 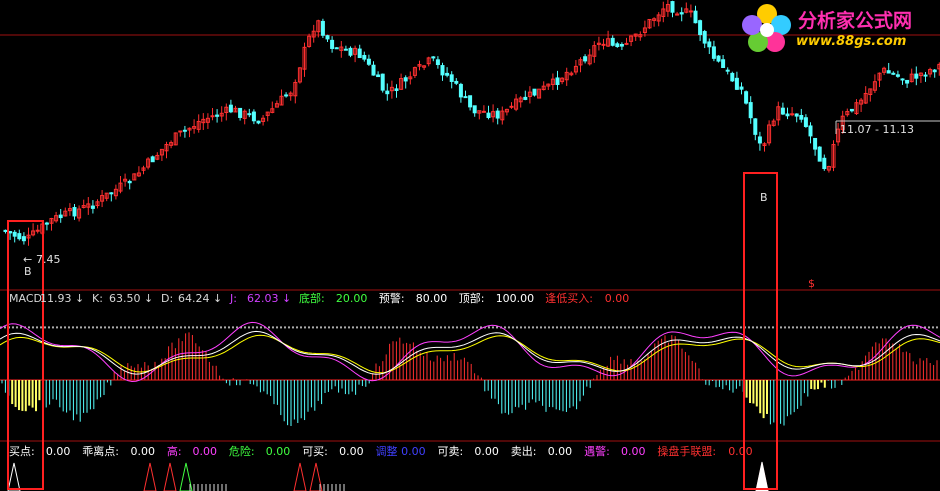 What do you see at coordinates (22, 451) in the screenshot?
I see `signal-buy-label: 买点:` at bounding box center [22, 451].